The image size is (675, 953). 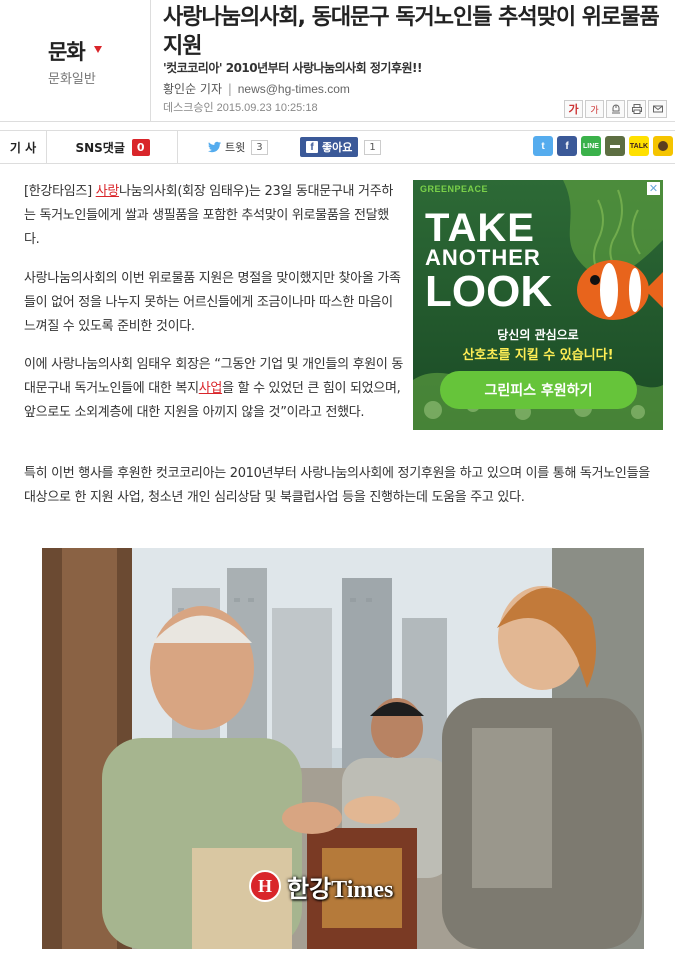 I want to click on like-label: 좋아요, so click(x=337, y=147).